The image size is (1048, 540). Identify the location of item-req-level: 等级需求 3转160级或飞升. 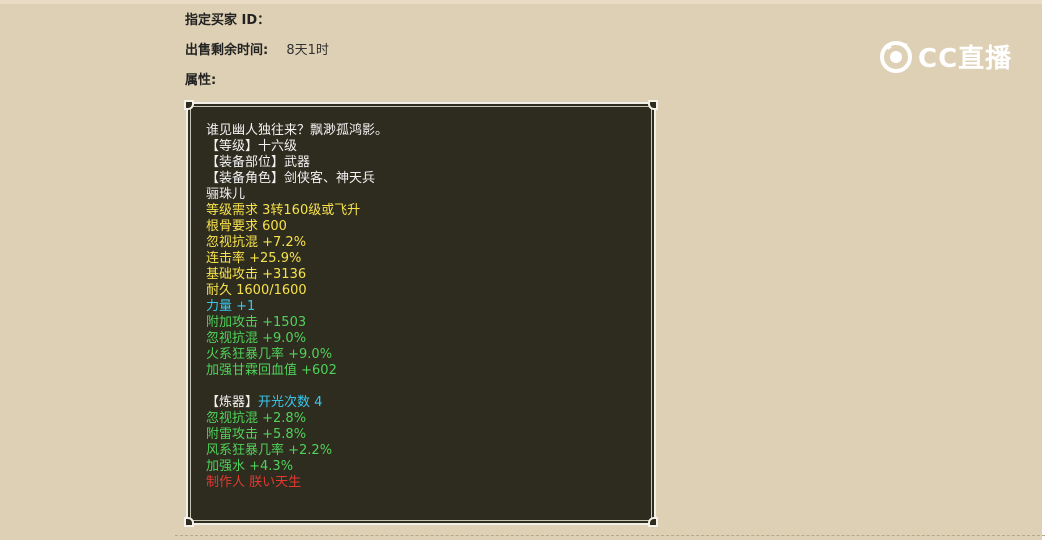
(283, 210).